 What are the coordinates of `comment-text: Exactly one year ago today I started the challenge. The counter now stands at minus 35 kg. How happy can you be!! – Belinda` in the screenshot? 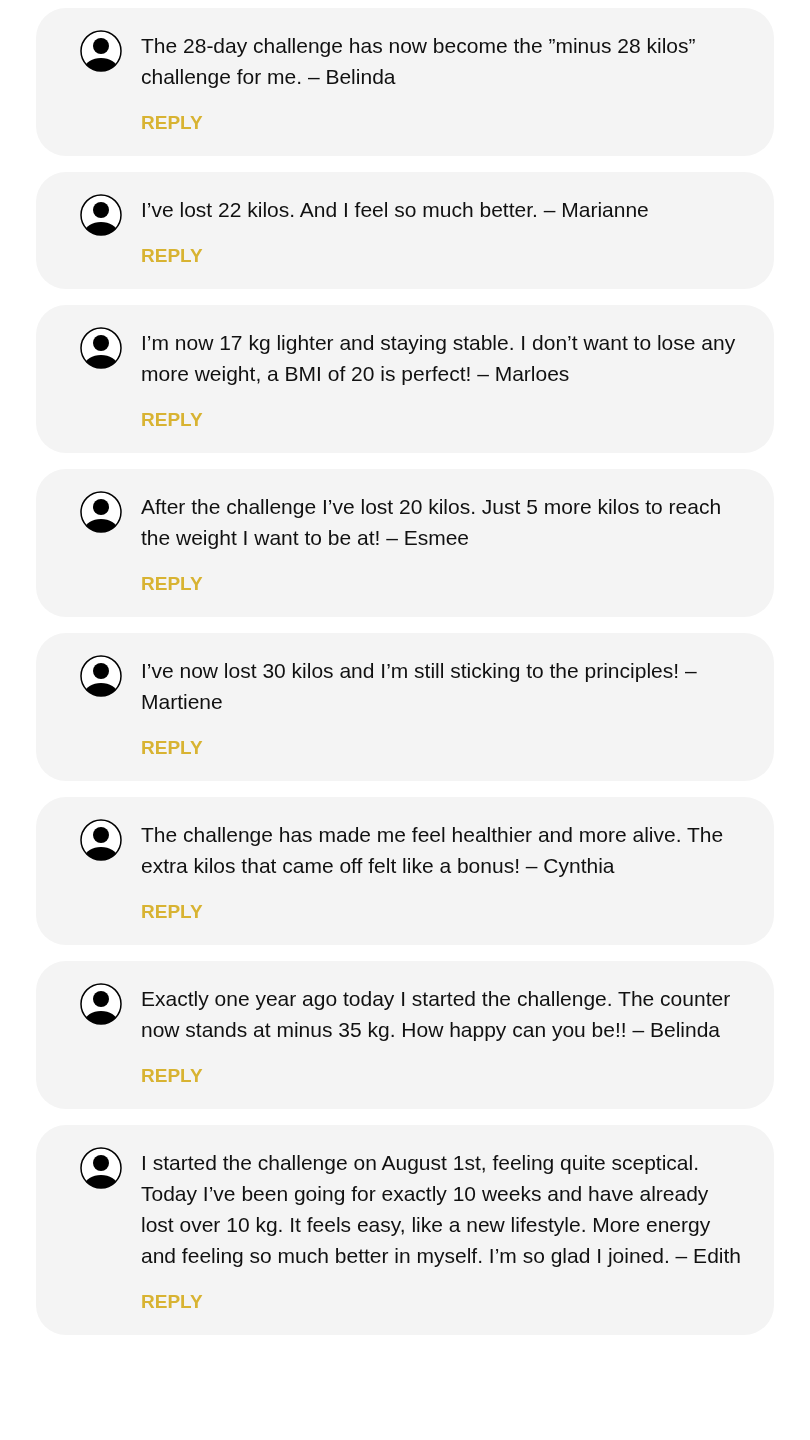 It's located at (436, 1014).